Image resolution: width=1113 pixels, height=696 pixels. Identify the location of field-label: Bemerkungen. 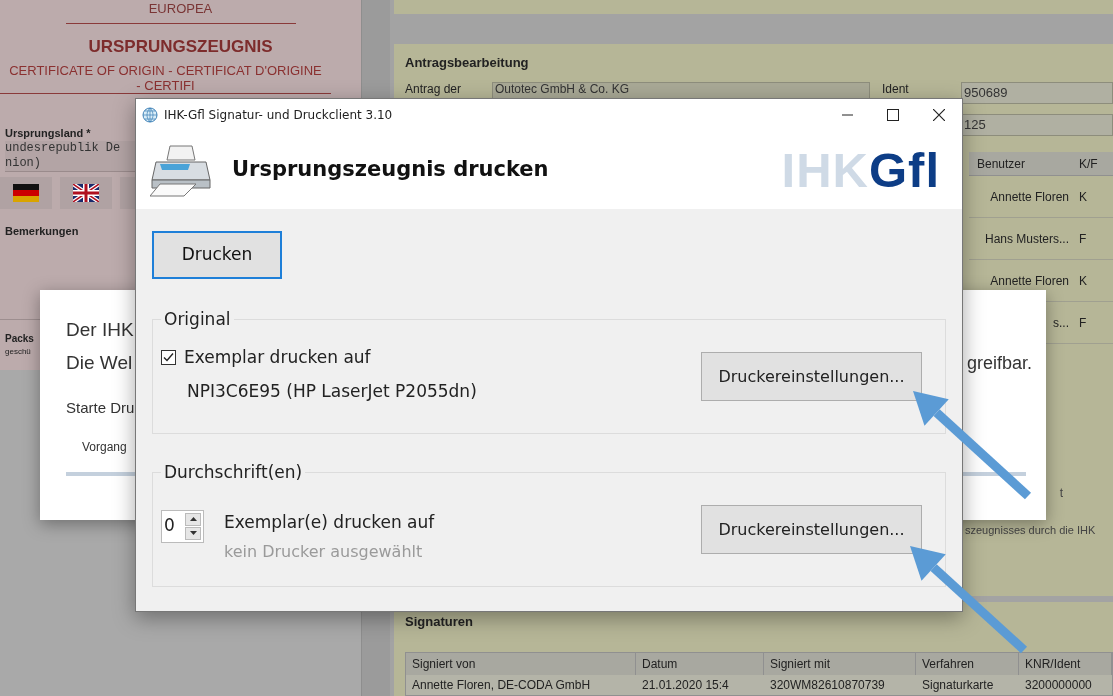
(42, 231).